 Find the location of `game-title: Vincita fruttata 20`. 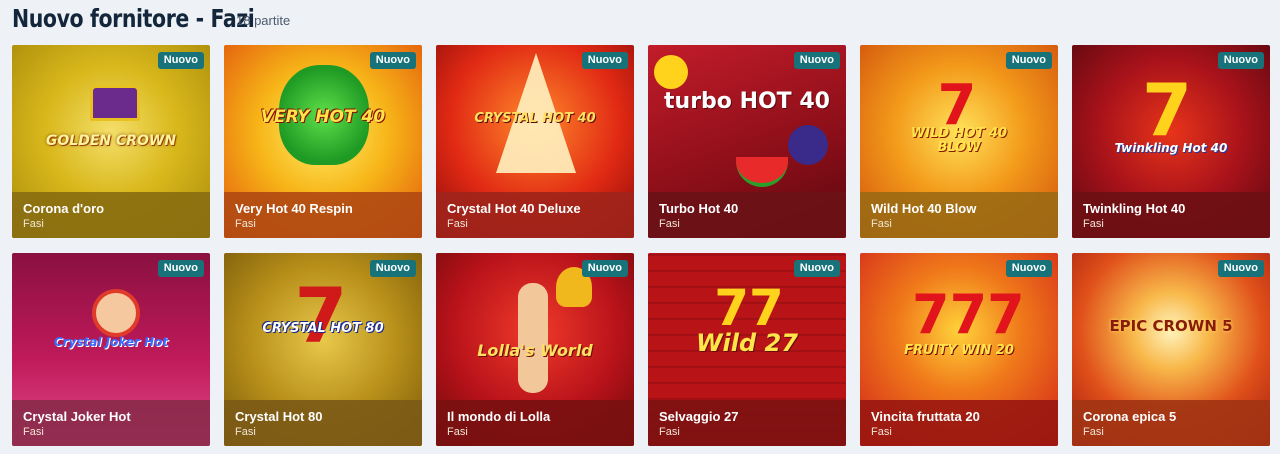

game-title: Vincita fruttata 20 is located at coordinates (925, 416).